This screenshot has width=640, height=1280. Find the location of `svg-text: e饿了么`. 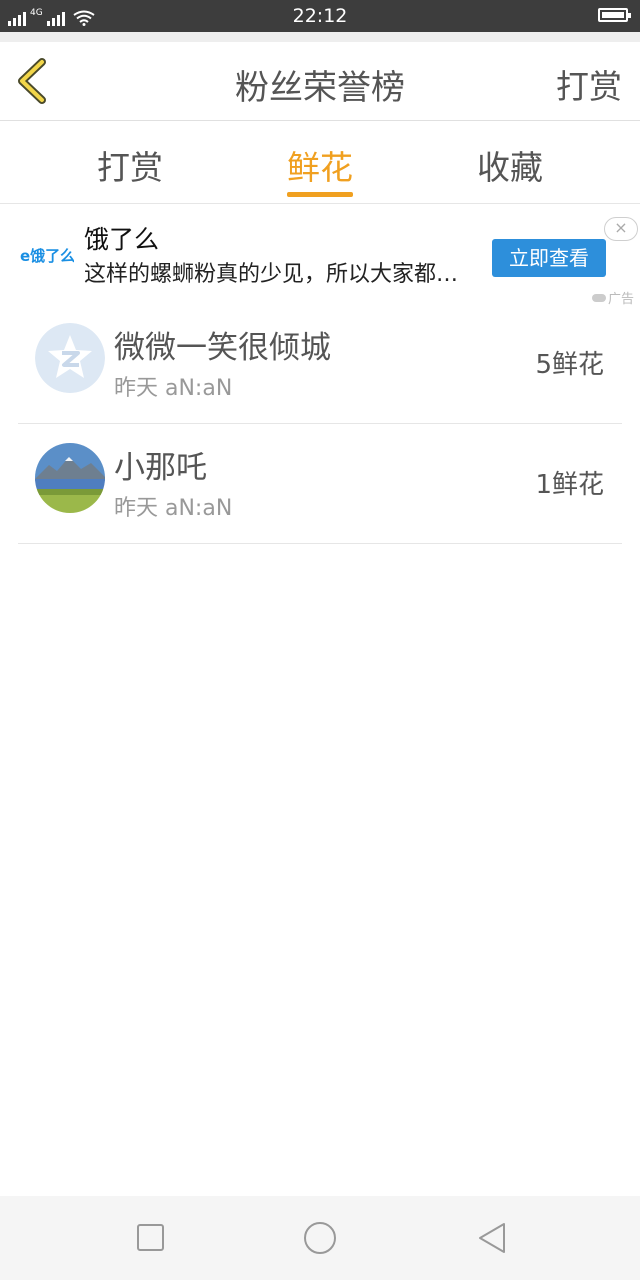

svg-text: e饿了么 is located at coordinates (47, 256).